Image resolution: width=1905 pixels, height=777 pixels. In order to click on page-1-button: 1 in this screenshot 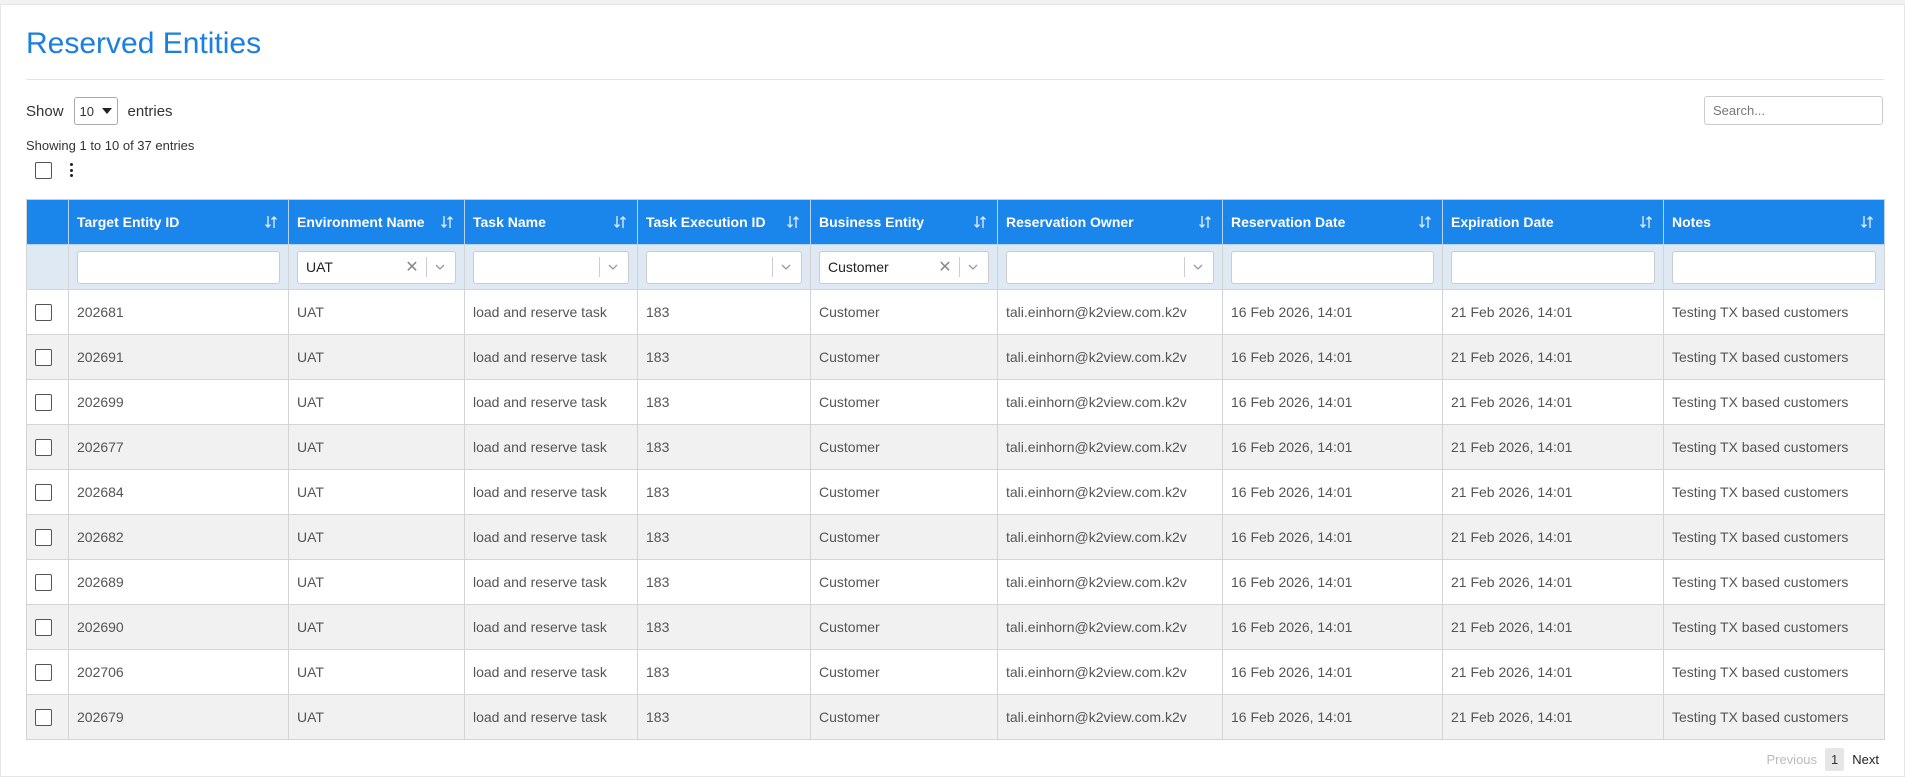, I will do `click(1835, 759)`.